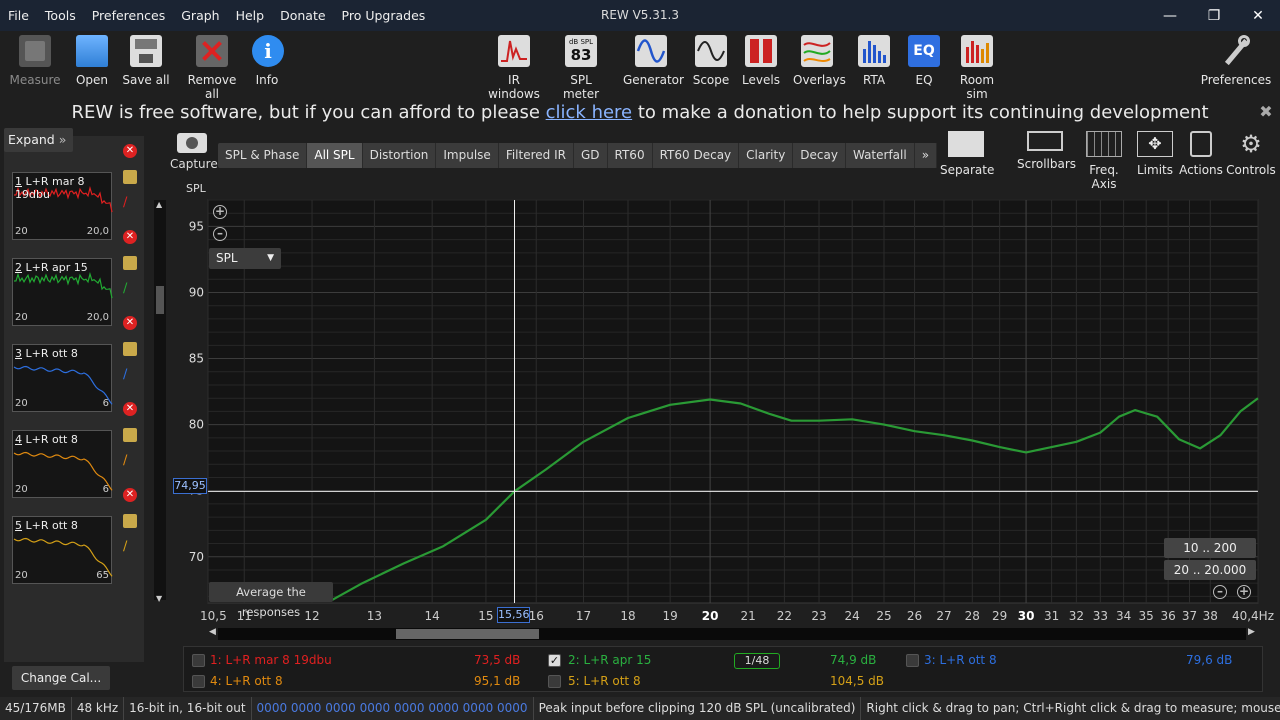 The image size is (1280, 720). I want to click on zoom-out-y-icon: –, so click(220, 234).